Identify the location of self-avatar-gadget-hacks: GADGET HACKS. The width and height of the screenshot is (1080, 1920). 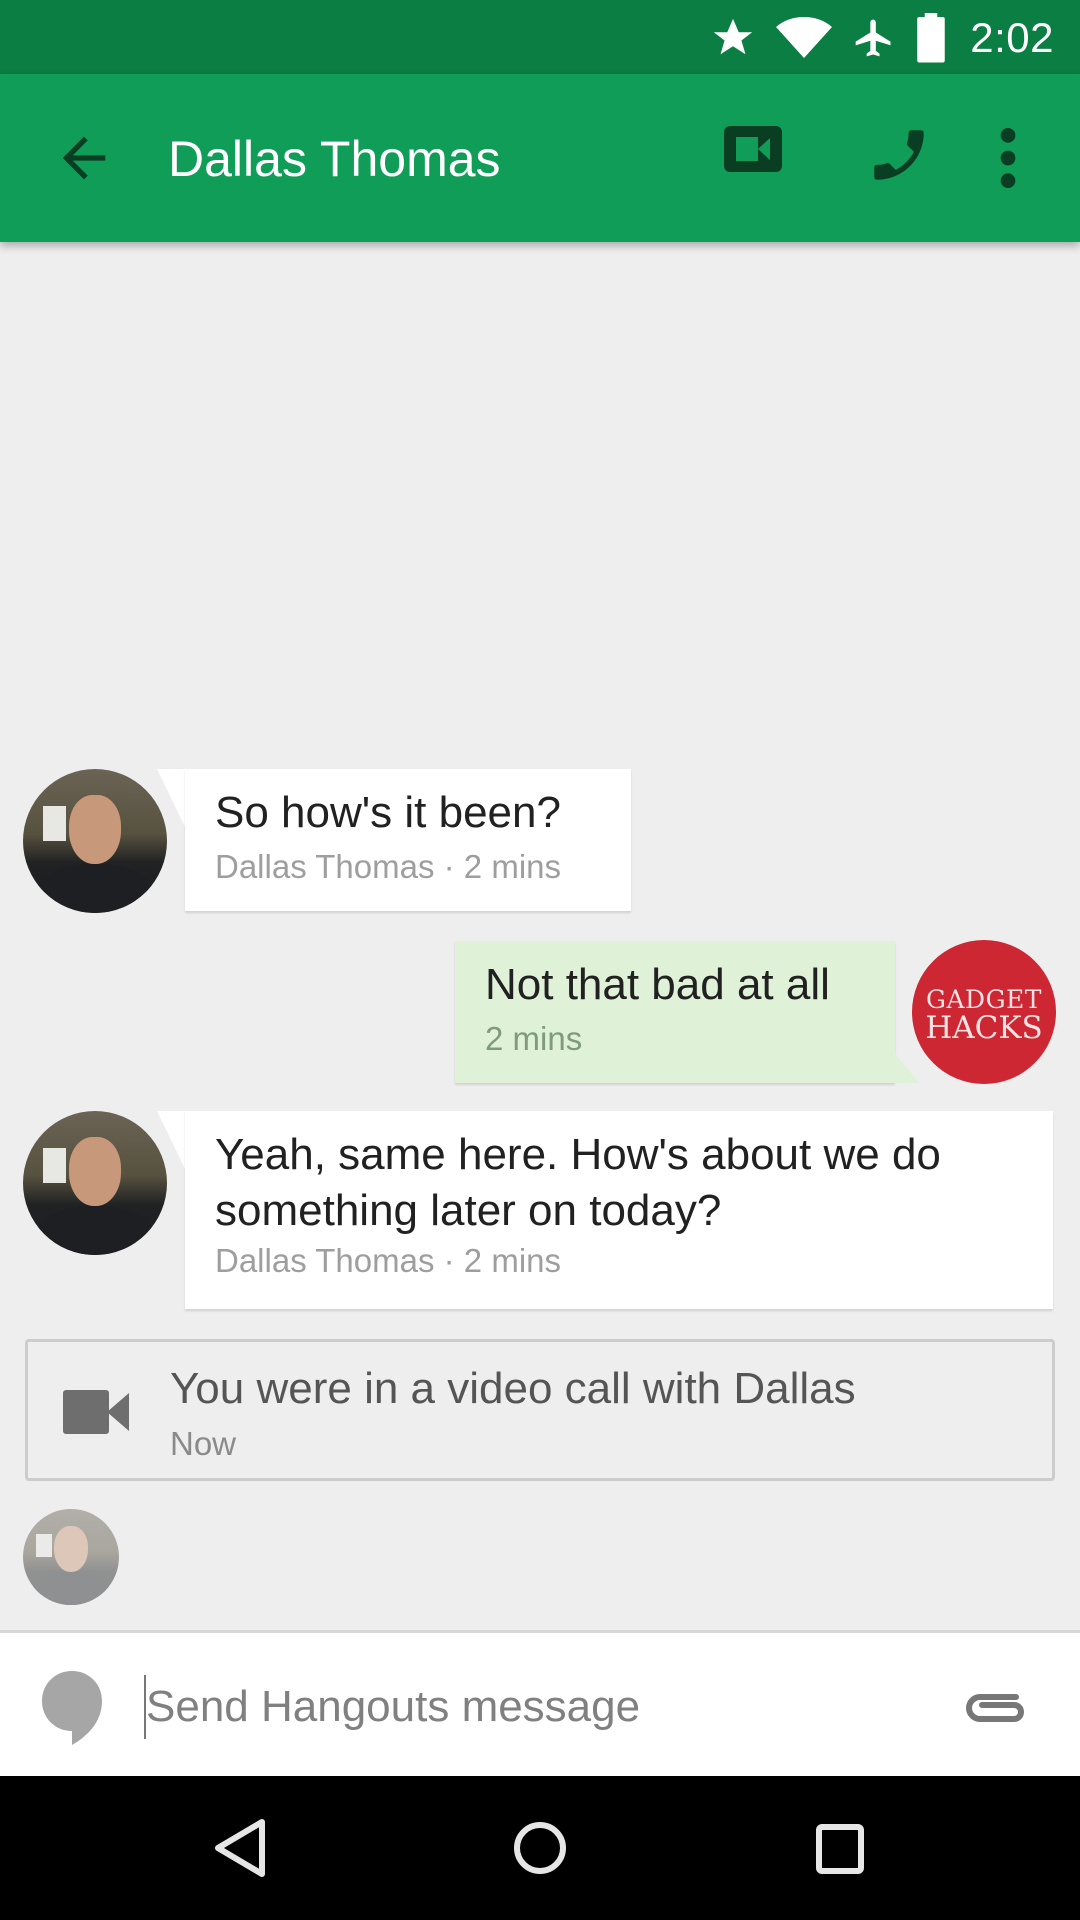
(984, 1012).